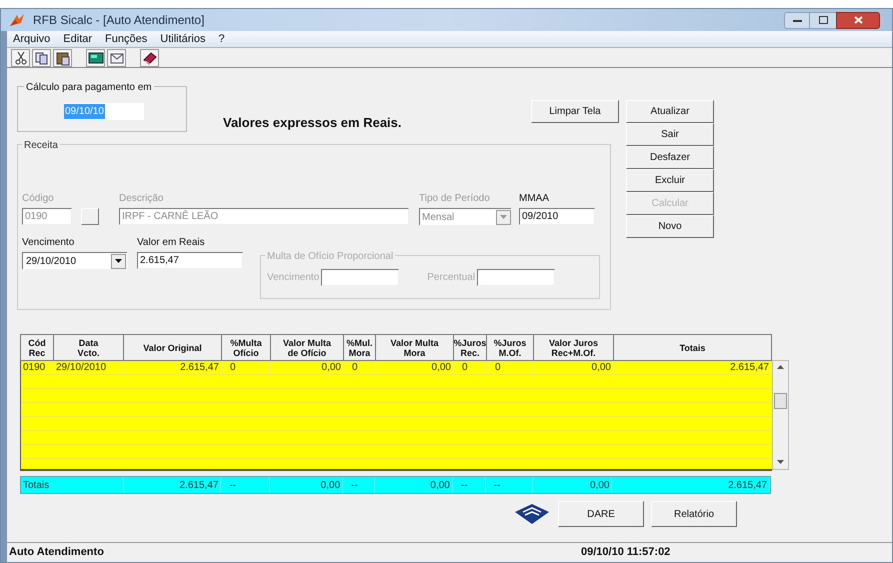 Image resolution: width=893 pixels, height=563 pixels. I want to click on scroll-up-icon, so click(780, 367).